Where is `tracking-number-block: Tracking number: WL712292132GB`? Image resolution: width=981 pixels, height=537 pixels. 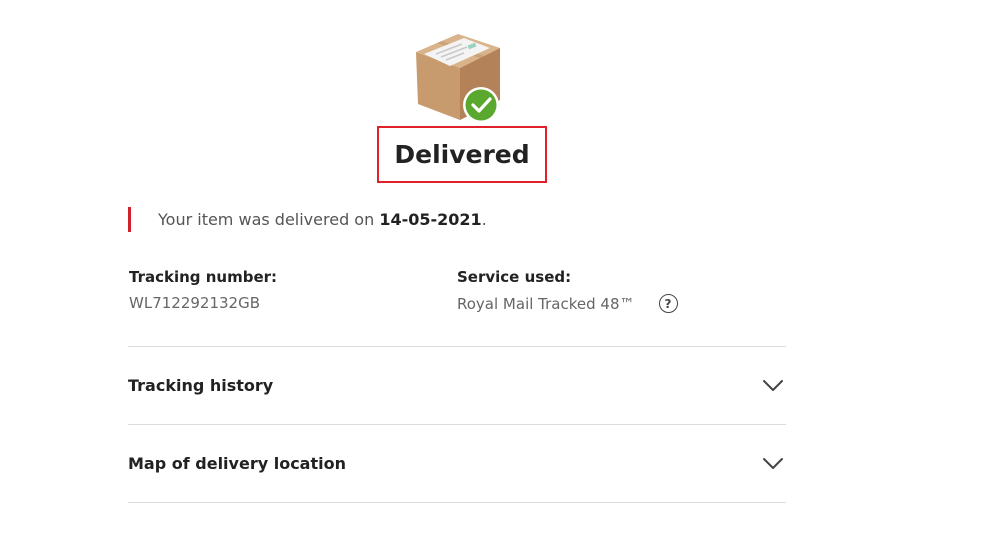 tracking-number-block: Tracking number: WL712292132GB is located at coordinates (203, 290).